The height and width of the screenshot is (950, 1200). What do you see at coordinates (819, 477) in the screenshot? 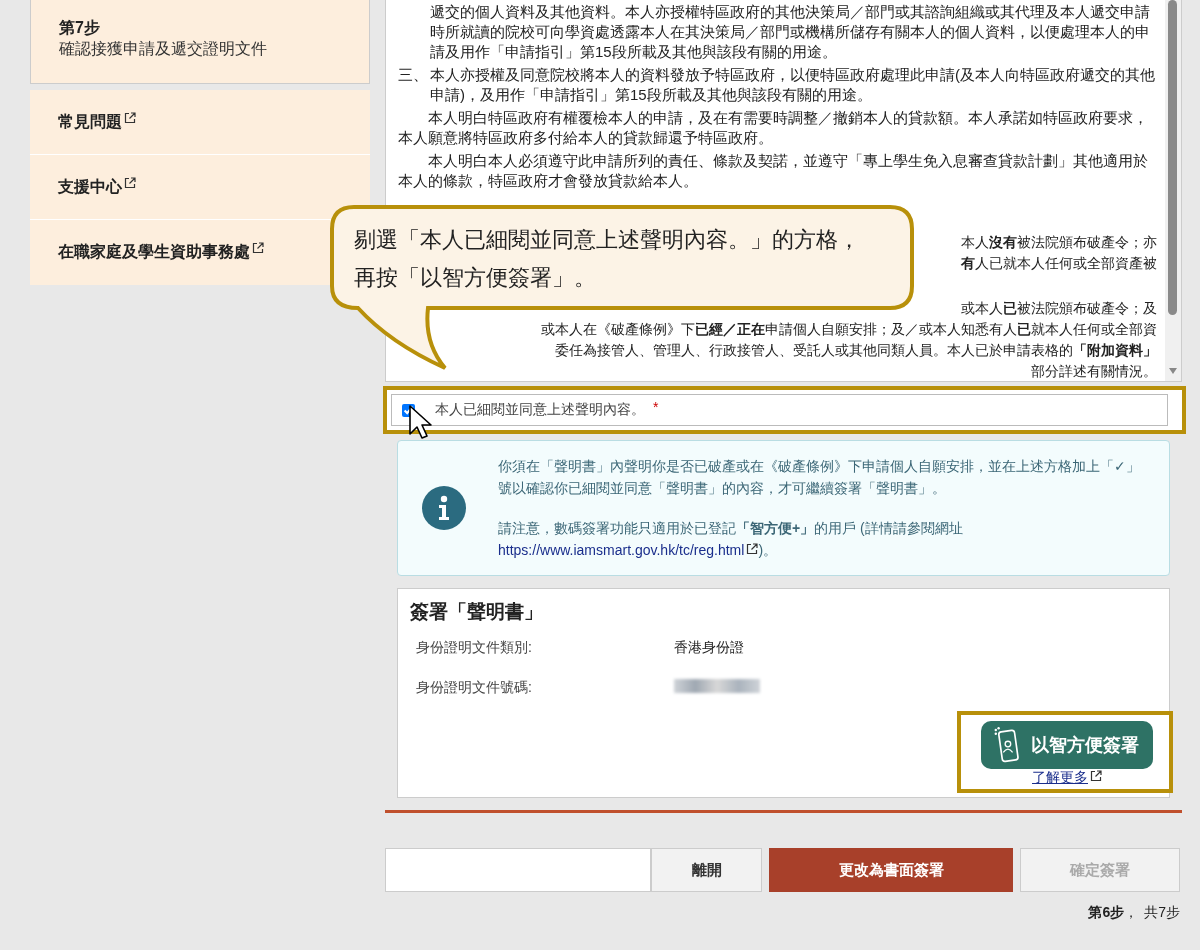
I see `info-notice: 你須在「聲明書」內聲明你是否已破產或在《破產條例》下申請個人自願安排，並在上述方格加上「✓」號以確認你已細閱並同意「聲明書」的內容，才可繼續簽署「聲明書」。` at bounding box center [819, 477].